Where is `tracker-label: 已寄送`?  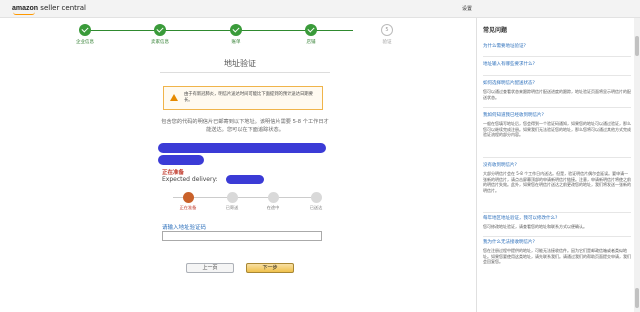
tracker-label: 已寄送 is located at coordinates (232, 207).